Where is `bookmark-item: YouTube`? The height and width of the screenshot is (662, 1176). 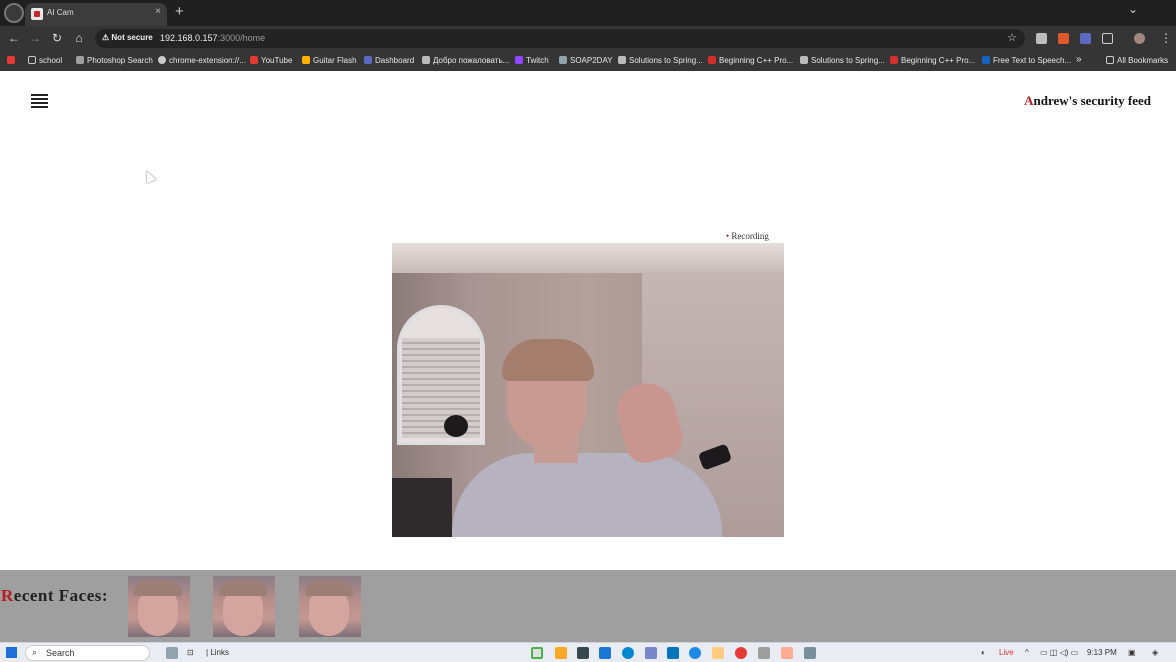 bookmark-item: YouTube is located at coordinates (271, 60).